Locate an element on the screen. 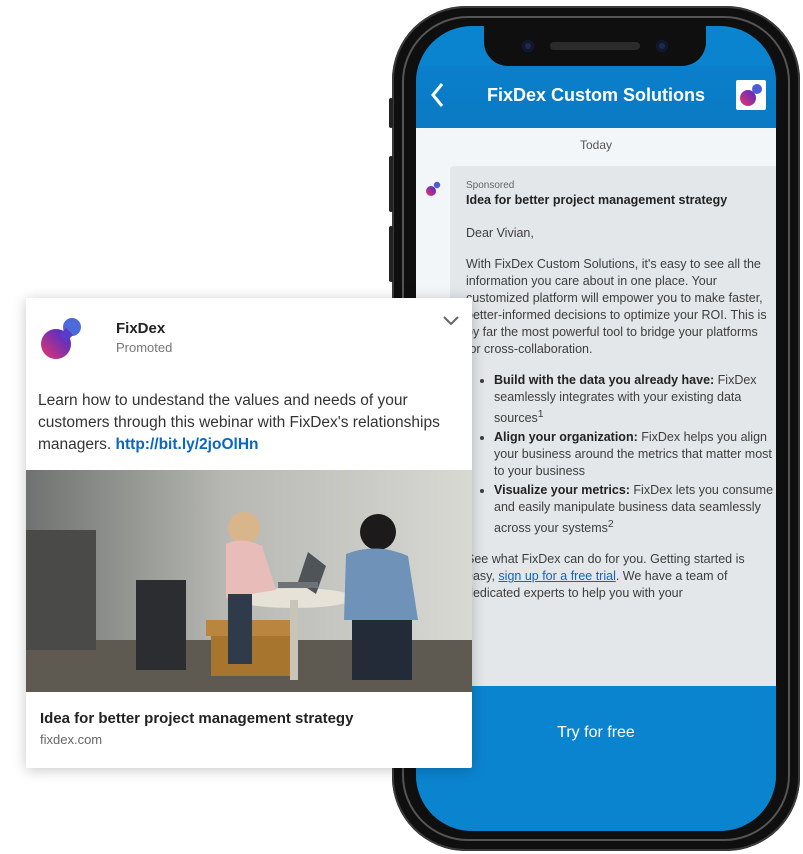 This screenshot has height=854, width=803. volume-up-button is located at coordinates (391, 184).